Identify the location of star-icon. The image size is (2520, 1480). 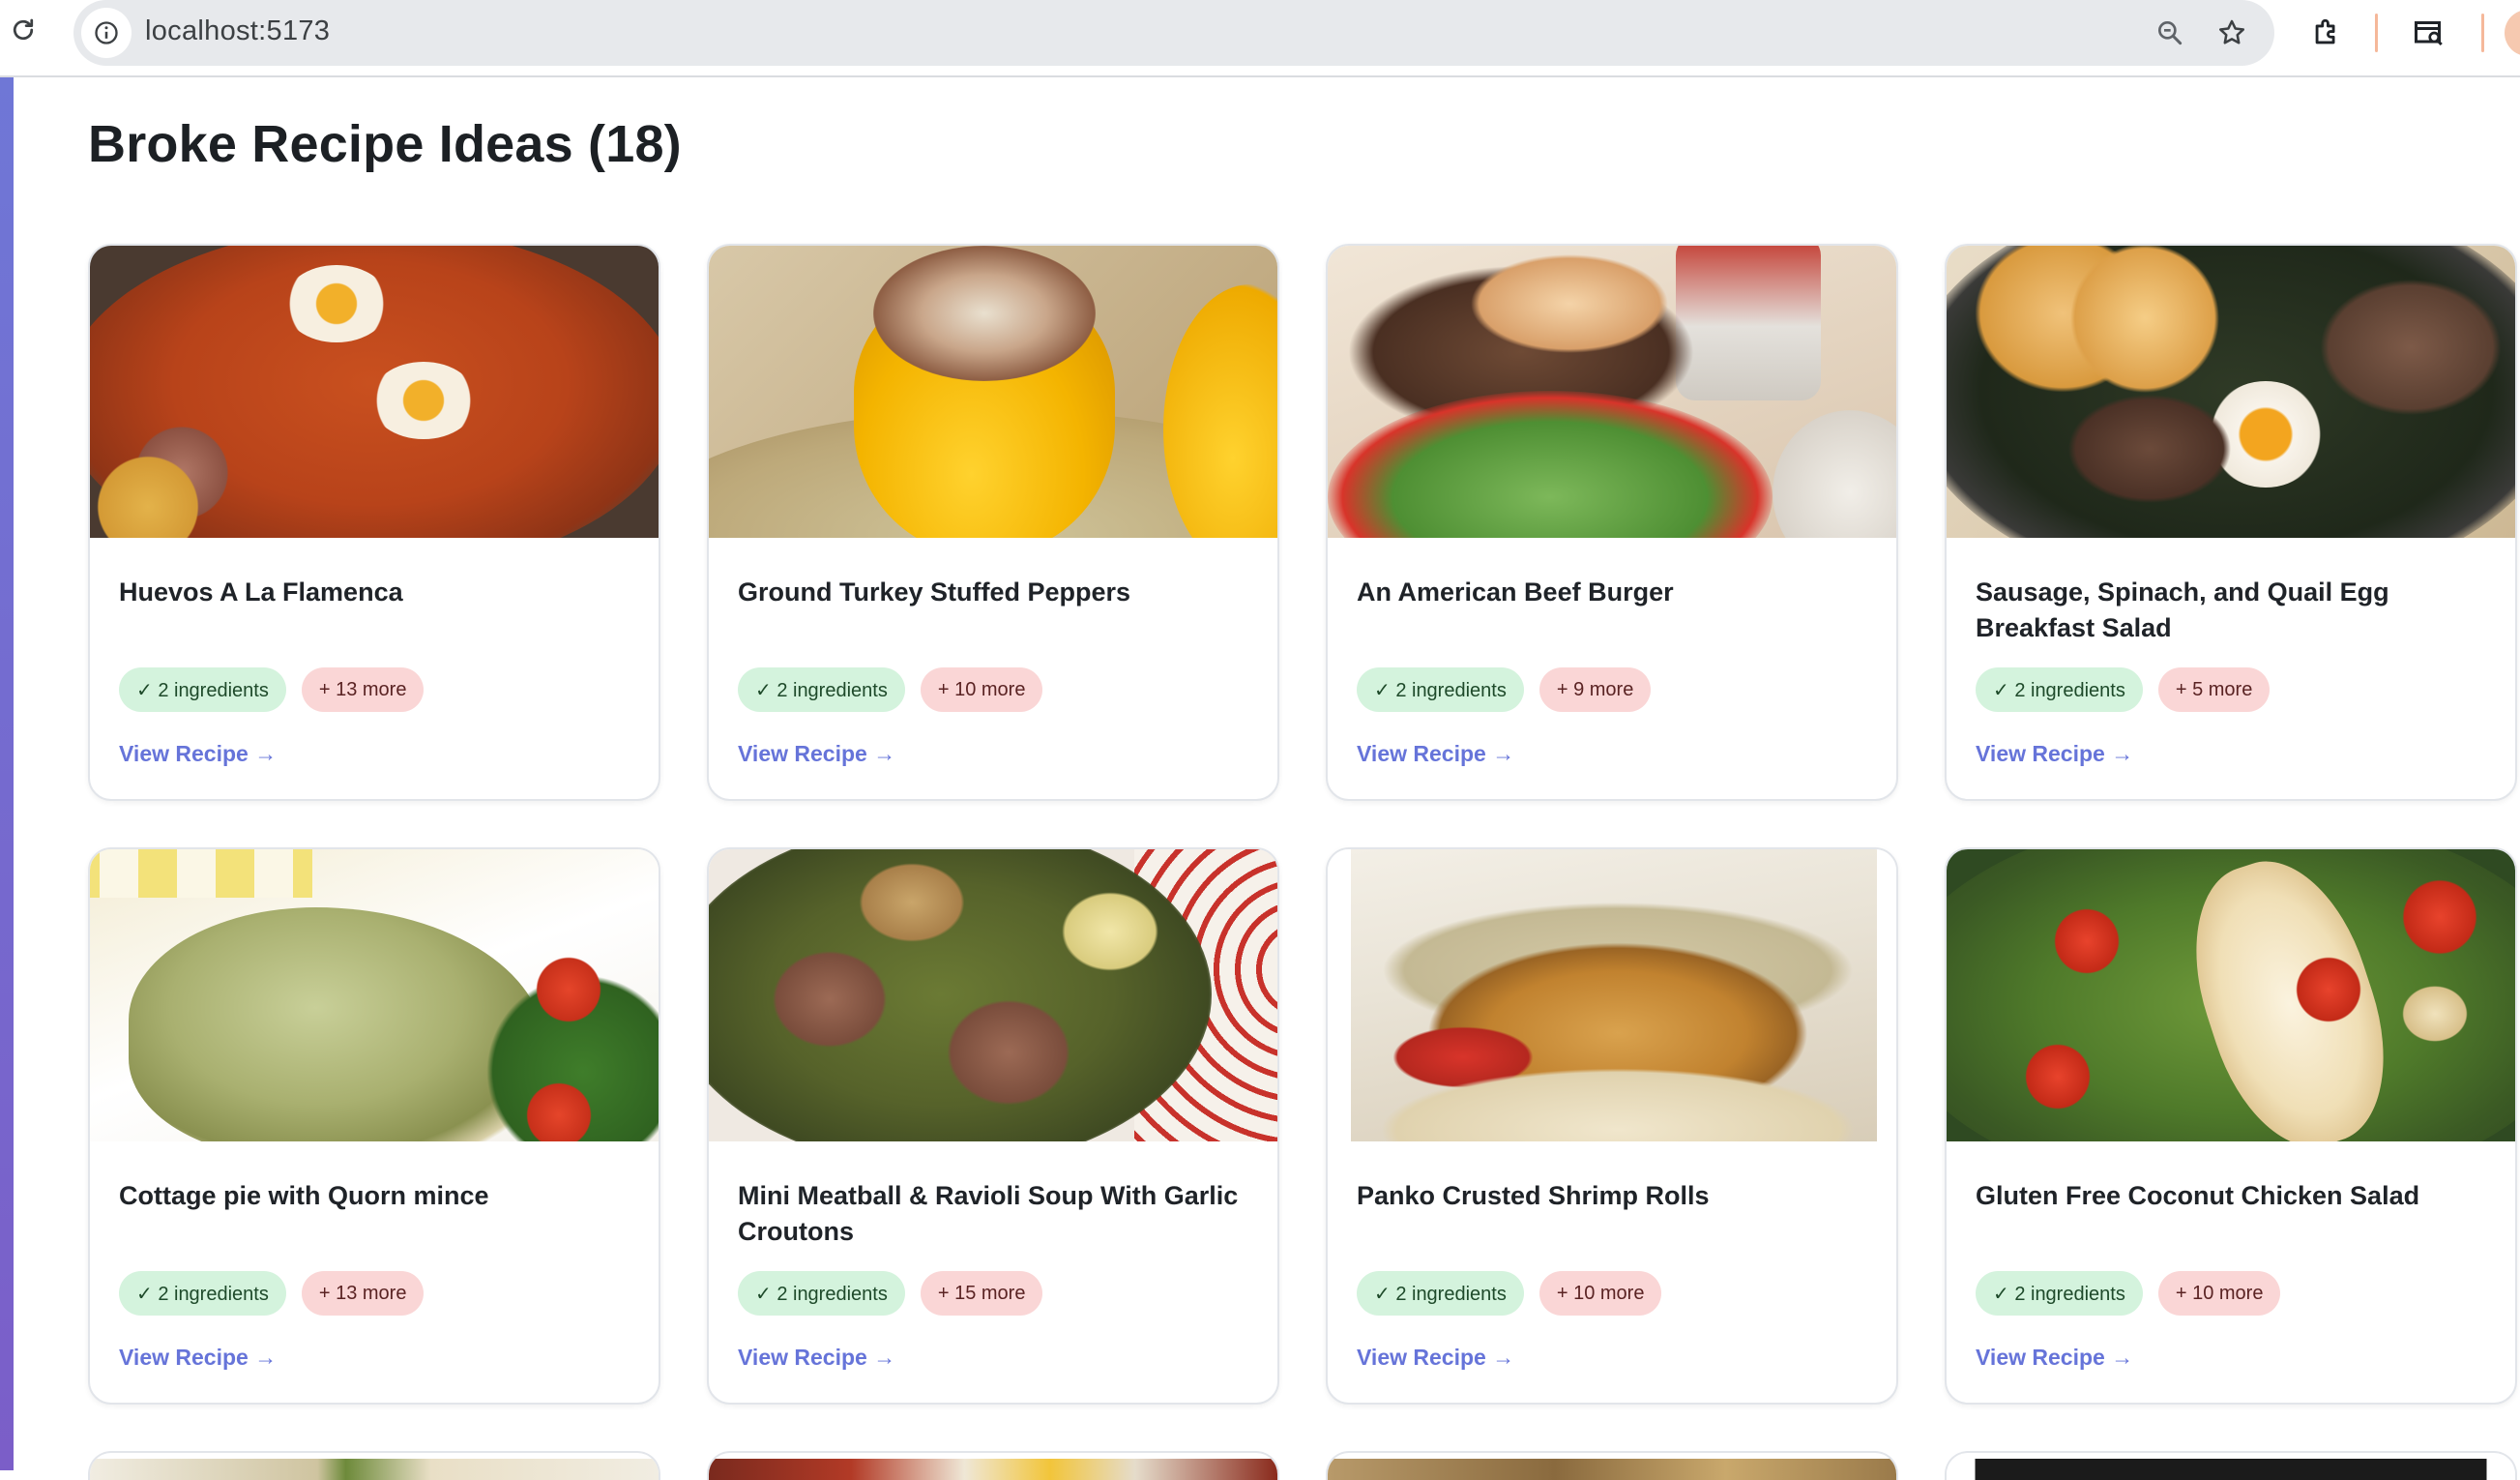
(2231, 33).